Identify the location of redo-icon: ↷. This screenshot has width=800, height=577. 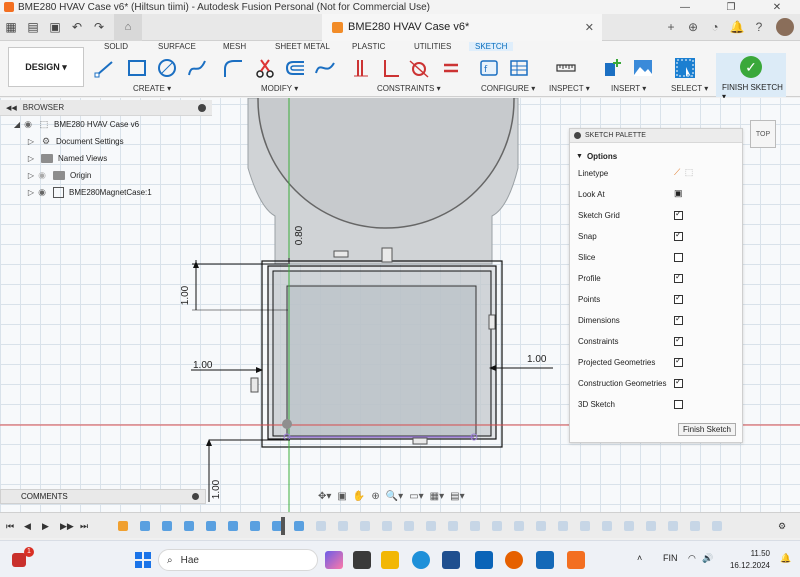
(99, 27).